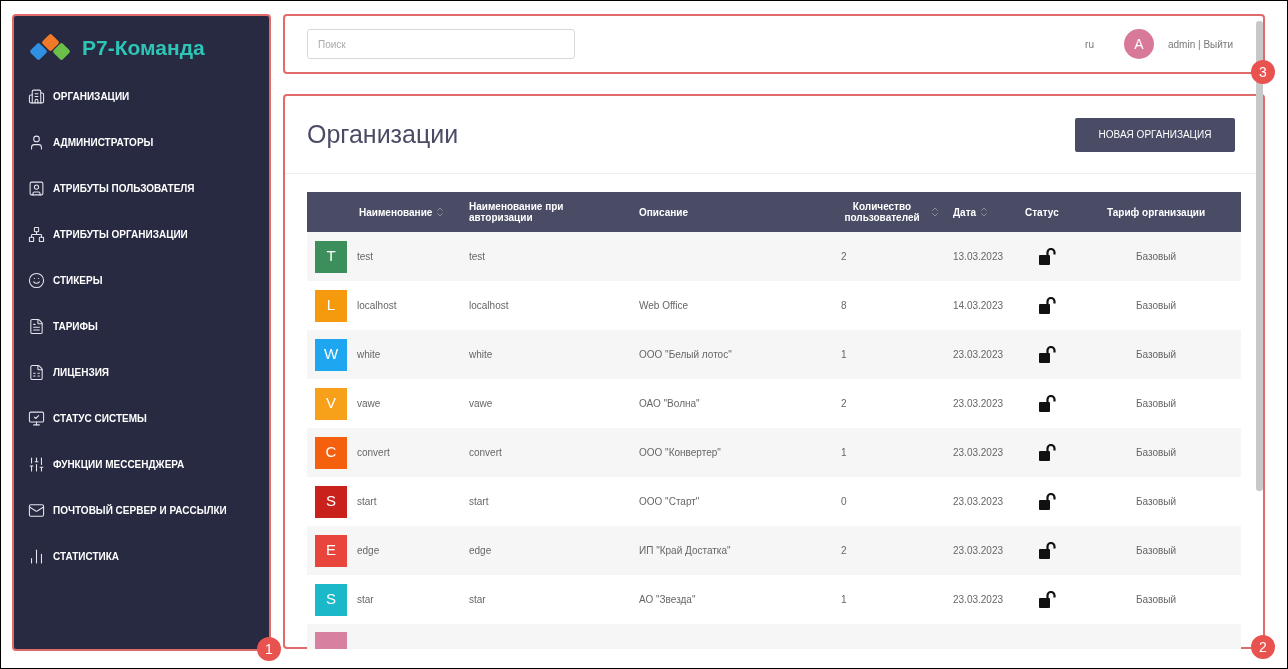 The image size is (1288, 669). What do you see at coordinates (1139, 44) in the screenshot?
I see `user-avatar: A` at bounding box center [1139, 44].